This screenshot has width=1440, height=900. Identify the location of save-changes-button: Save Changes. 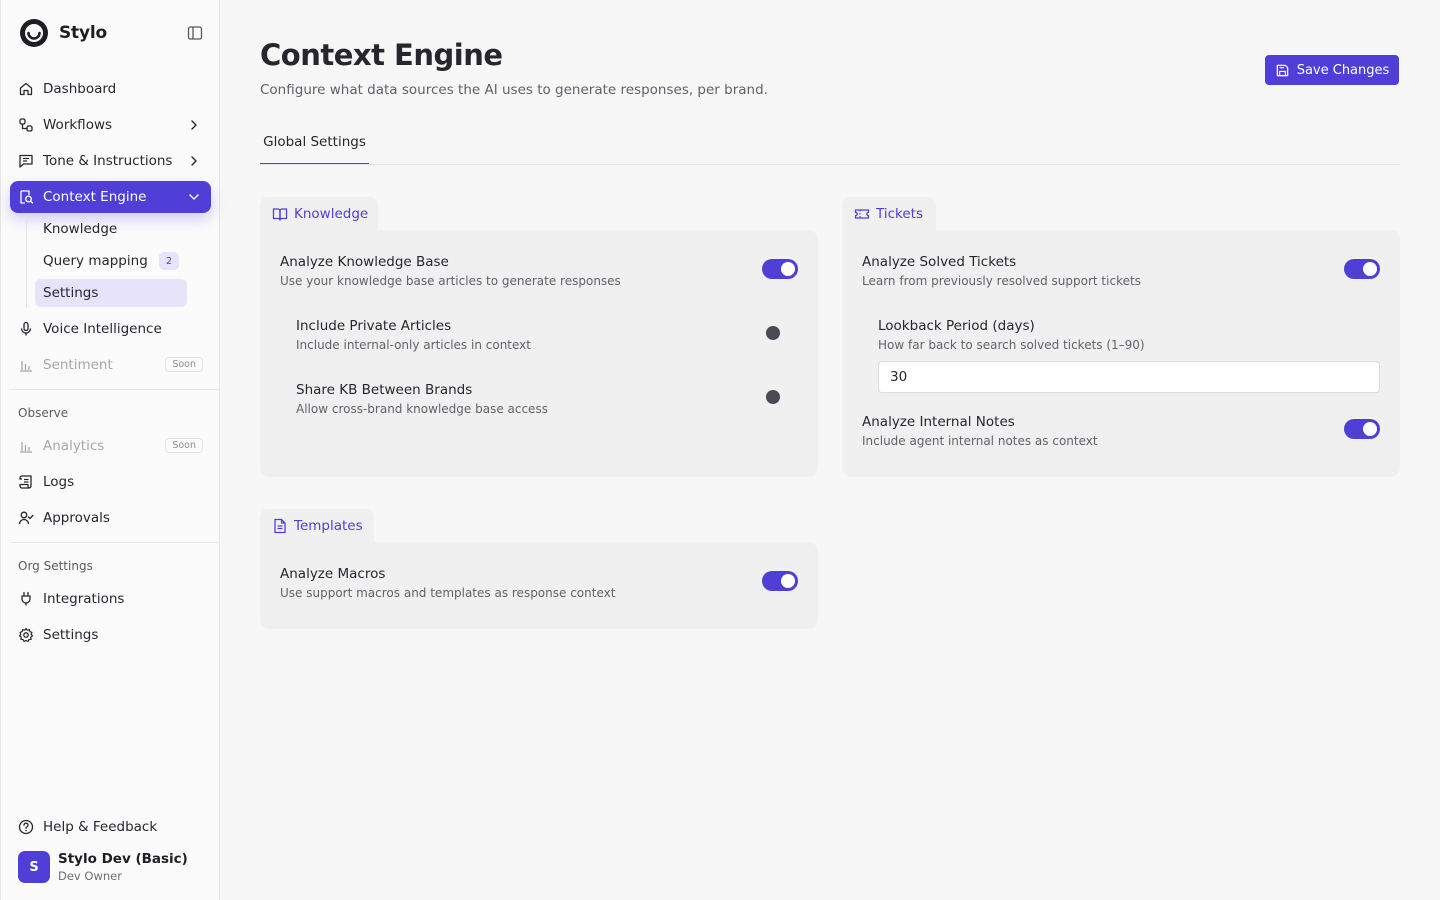
(1332, 70).